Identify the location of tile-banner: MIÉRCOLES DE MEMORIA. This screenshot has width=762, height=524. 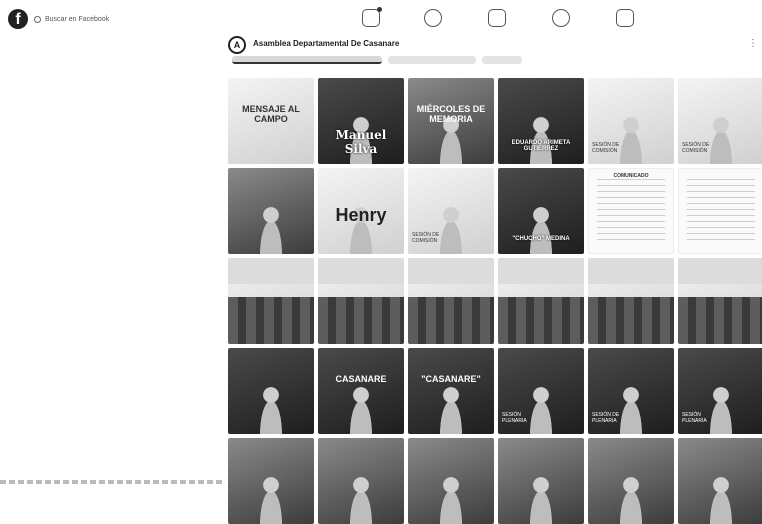
(451, 114).